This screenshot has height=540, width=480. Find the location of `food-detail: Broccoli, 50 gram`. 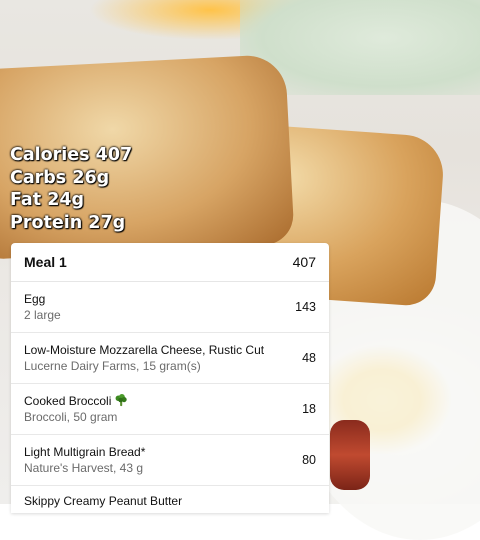

food-detail: Broccoli, 50 gram is located at coordinates (71, 417).